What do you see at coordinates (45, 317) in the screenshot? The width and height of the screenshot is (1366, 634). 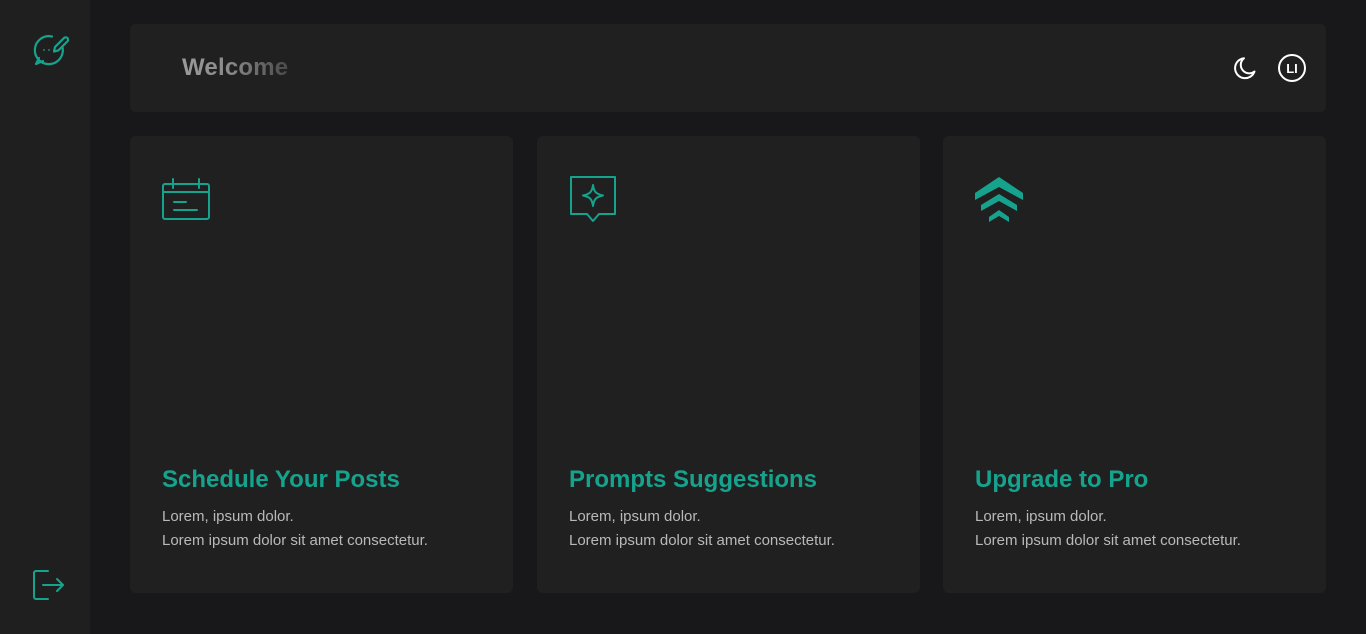 I see `sidebar` at bounding box center [45, 317].